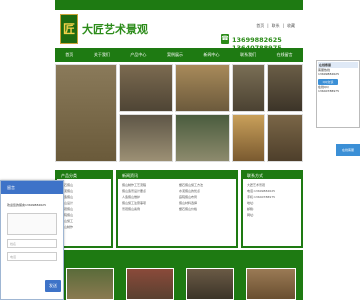 This screenshot has width=360, height=300. I want to click on nav-item: 联系我们, so click(248, 55).